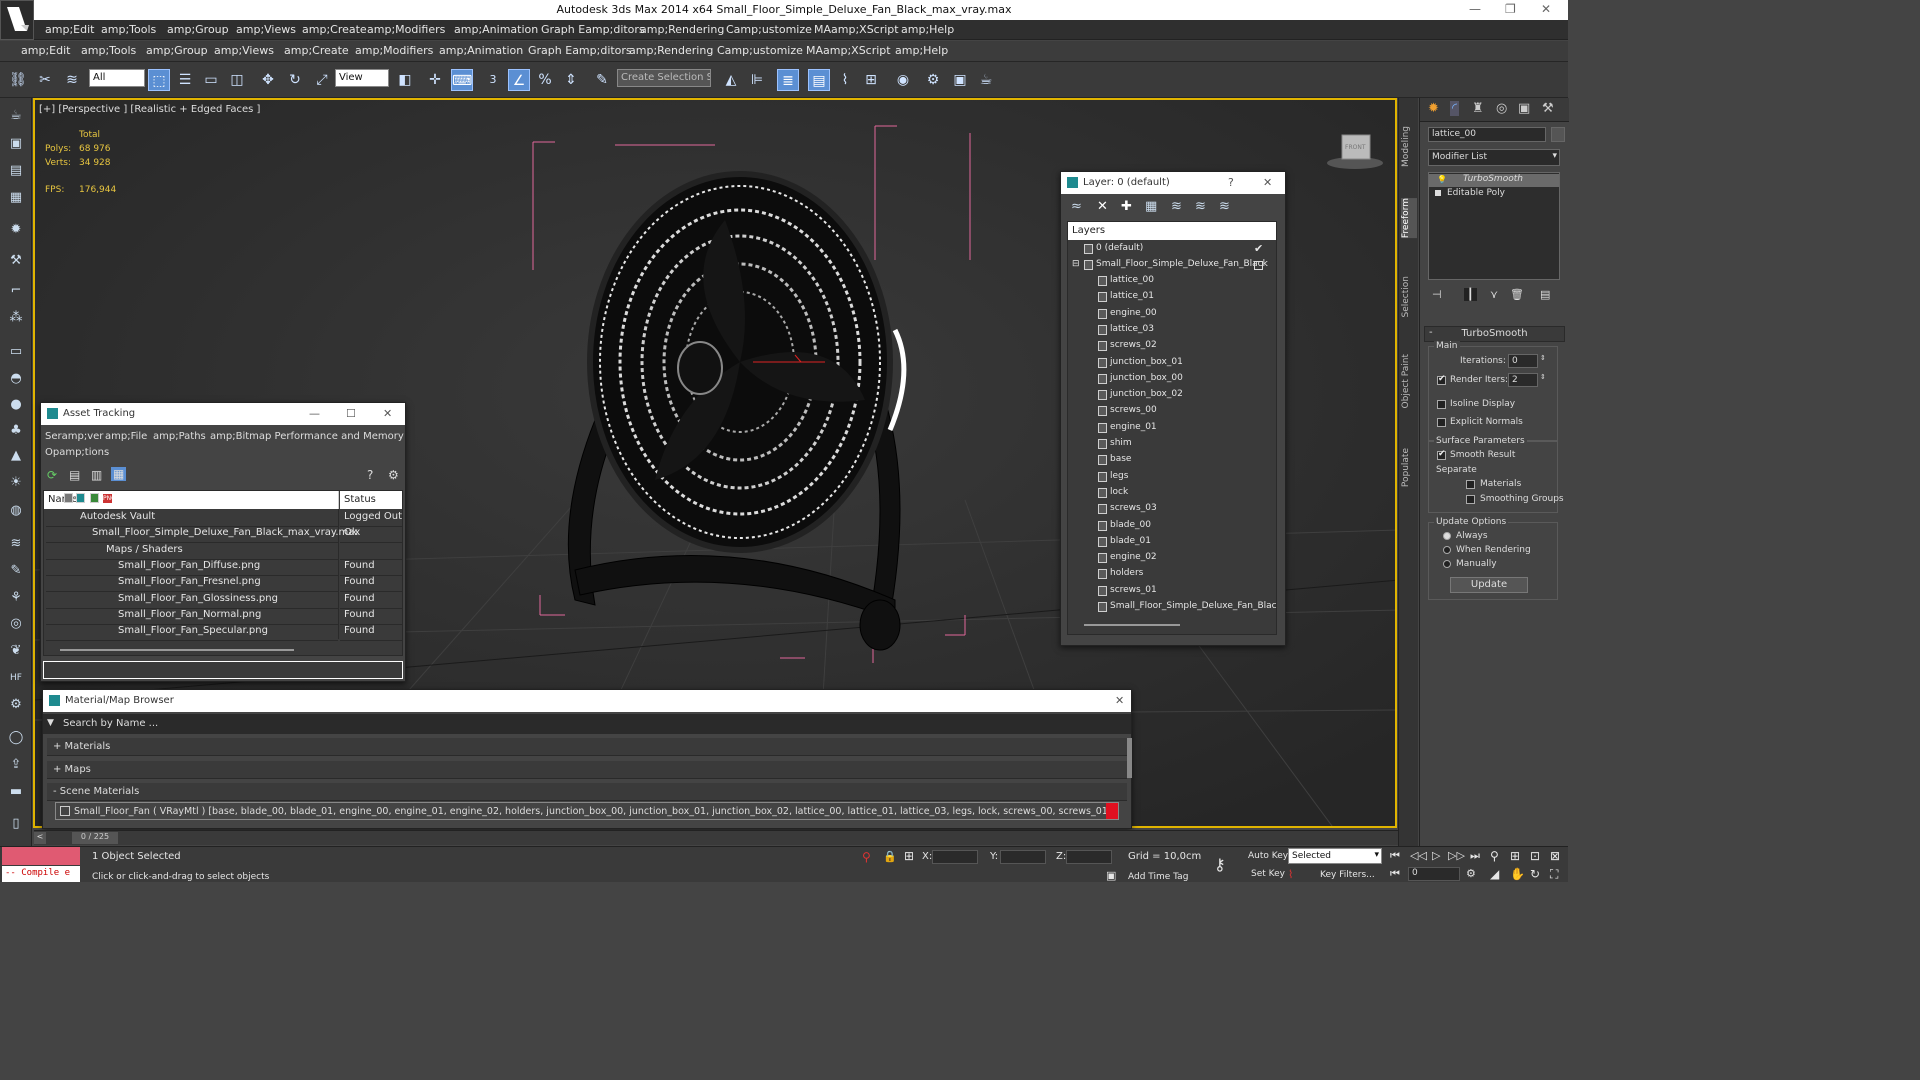  What do you see at coordinates (1172, 282) in the screenshot?
I see `layer-object-row: lattice_00` at bounding box center [1172, 282].